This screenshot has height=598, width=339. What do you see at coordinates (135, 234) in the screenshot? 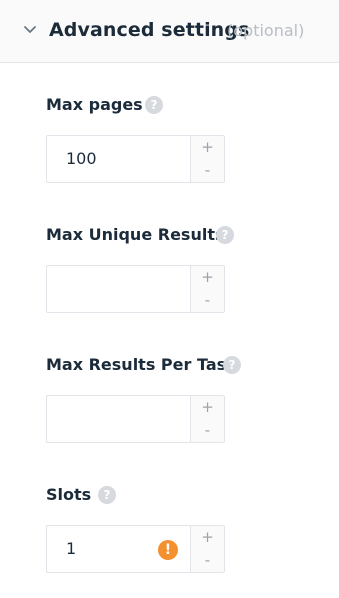
I see `max-unique-results-label: Max Unique Results` at bounding box center [135, 234].